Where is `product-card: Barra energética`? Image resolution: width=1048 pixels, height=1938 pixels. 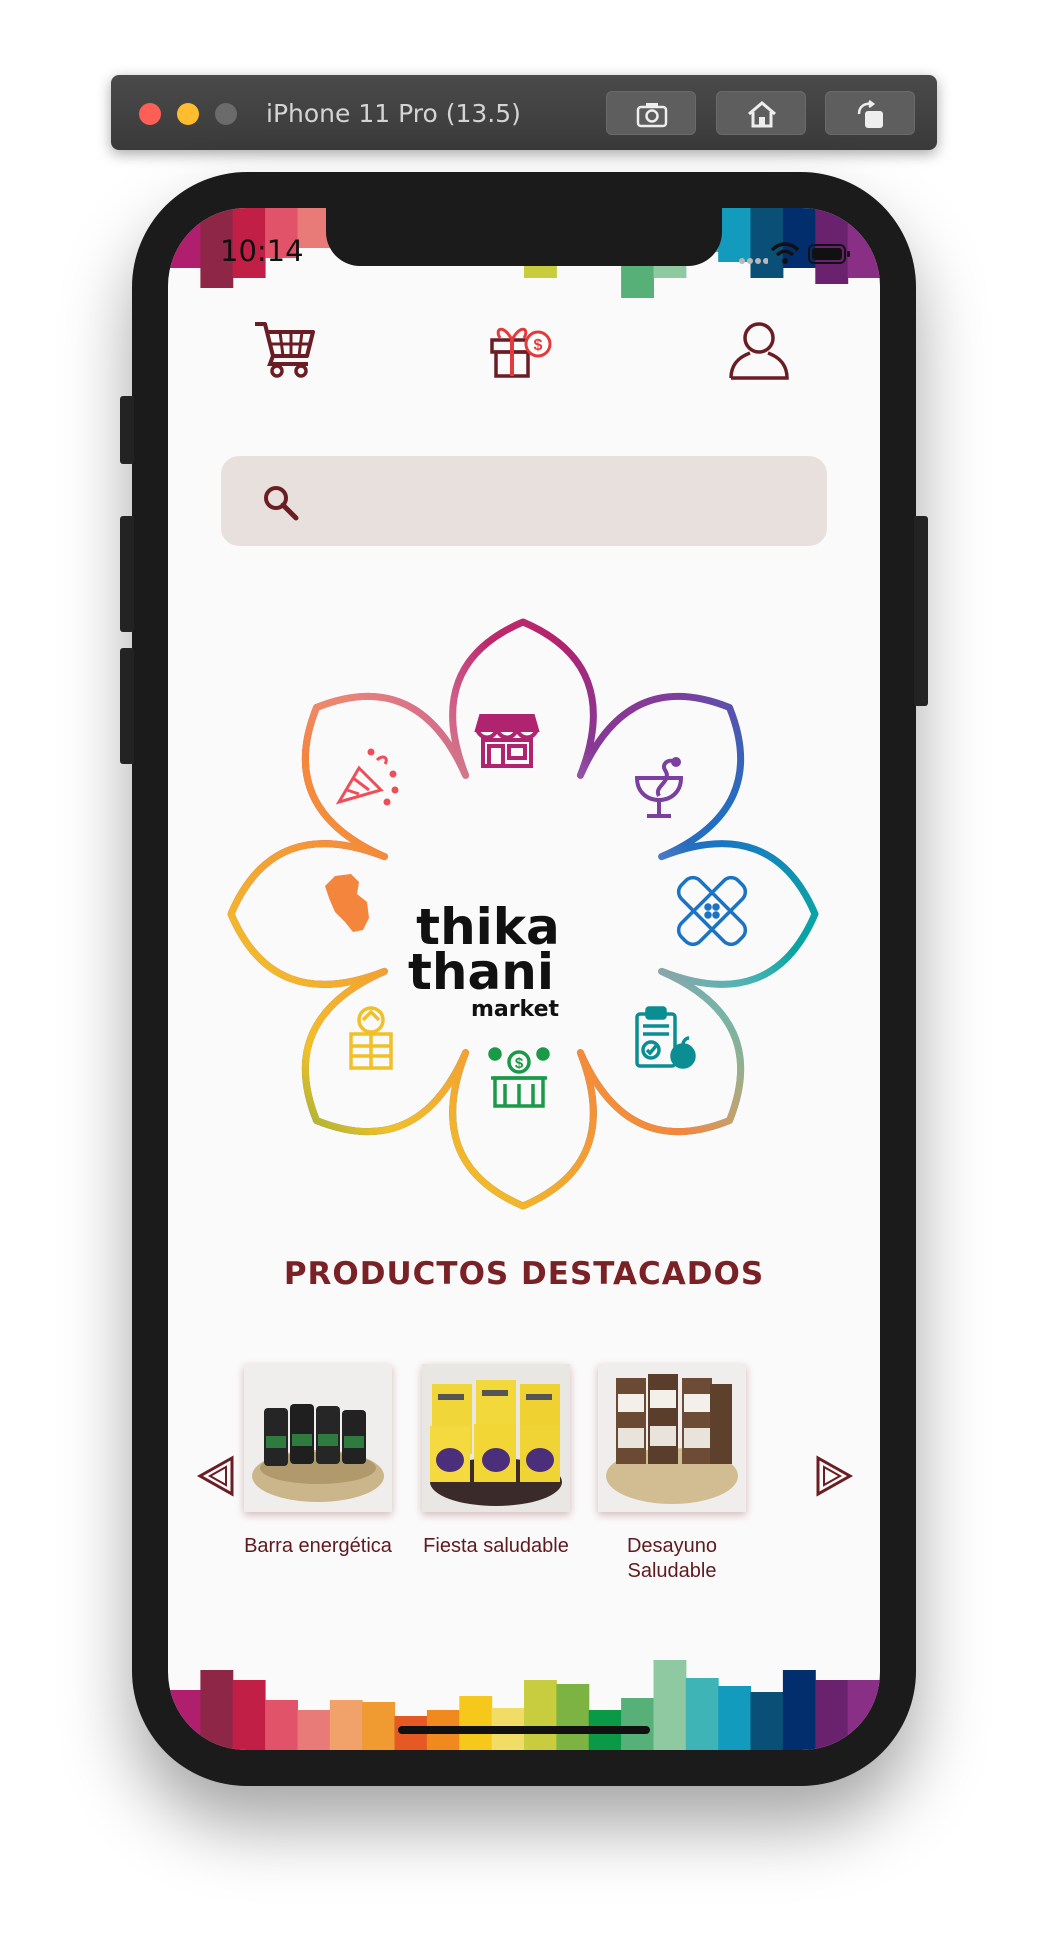
product-card: Barra energética is located at coordinates (318, 1461).